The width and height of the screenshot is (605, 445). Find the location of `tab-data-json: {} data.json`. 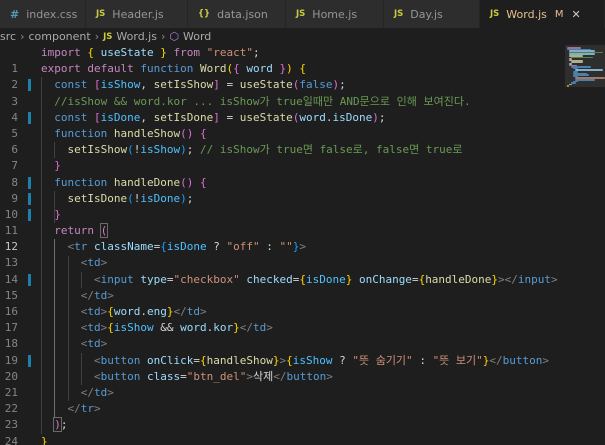

tab-data-json: {} data.json is located at coordinates (237, 14).